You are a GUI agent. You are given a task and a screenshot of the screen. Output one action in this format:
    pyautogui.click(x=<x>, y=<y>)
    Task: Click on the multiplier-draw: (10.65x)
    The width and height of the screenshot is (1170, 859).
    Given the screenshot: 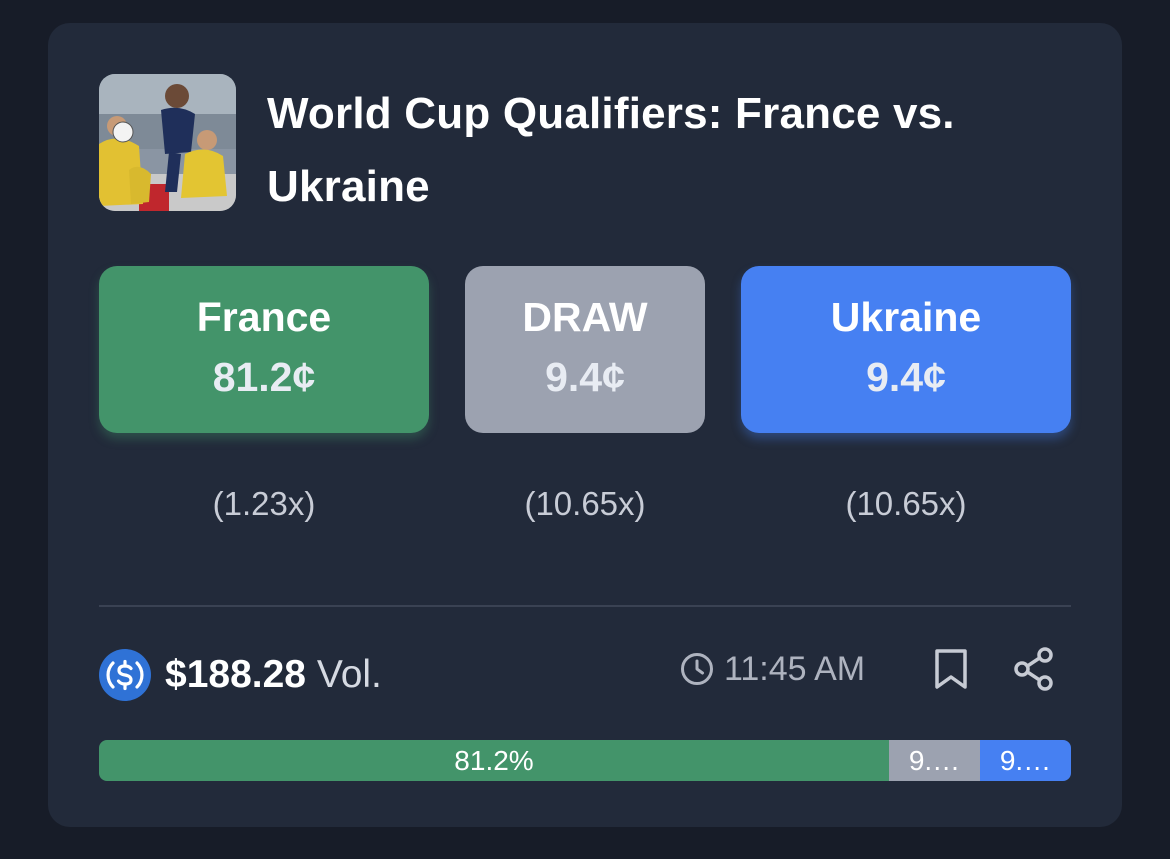 What is the action you would take?
    pyautogui.click(x=585, y=503)
    